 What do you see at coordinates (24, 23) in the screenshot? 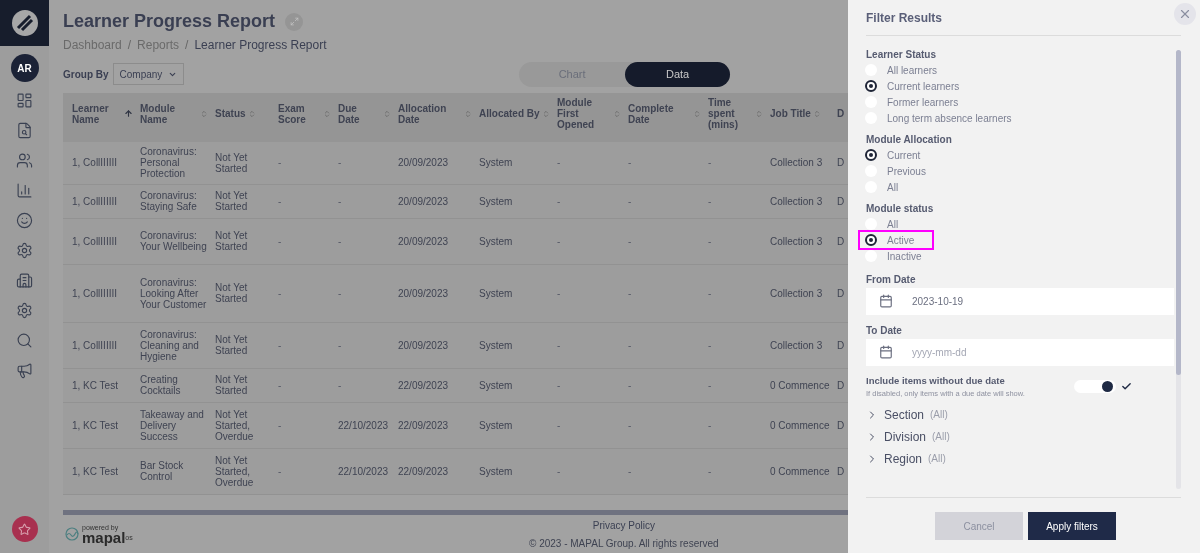
I see `app-logo` at bounding box center [24, 23].